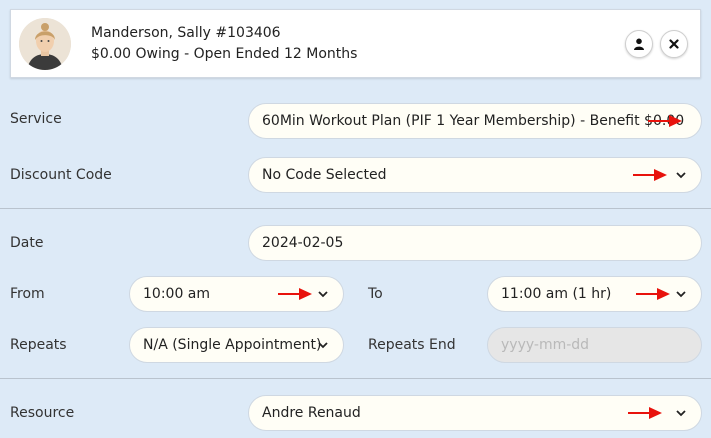  I want to click on close-button, so click(674, 44).